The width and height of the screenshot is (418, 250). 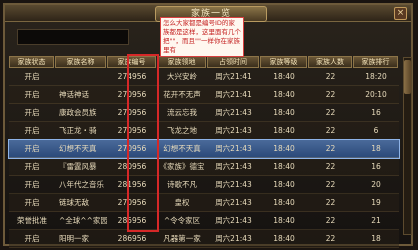 I want to click on header-name: 家族名称, so click(x=80, y=62).